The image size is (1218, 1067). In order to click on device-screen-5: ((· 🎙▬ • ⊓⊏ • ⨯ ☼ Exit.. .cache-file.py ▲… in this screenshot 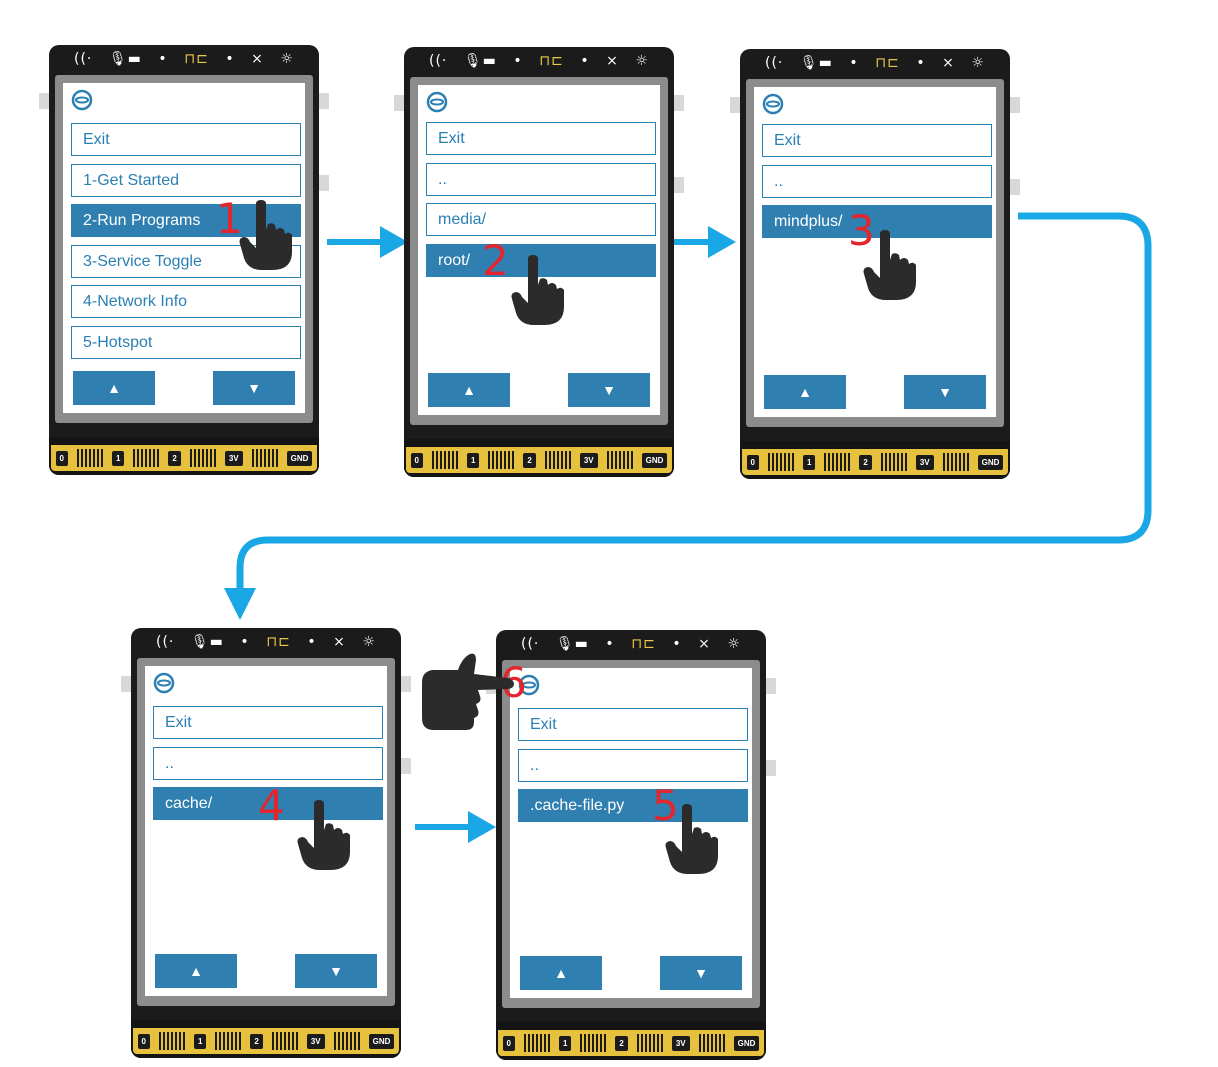, I will do `click(631, 845)`.